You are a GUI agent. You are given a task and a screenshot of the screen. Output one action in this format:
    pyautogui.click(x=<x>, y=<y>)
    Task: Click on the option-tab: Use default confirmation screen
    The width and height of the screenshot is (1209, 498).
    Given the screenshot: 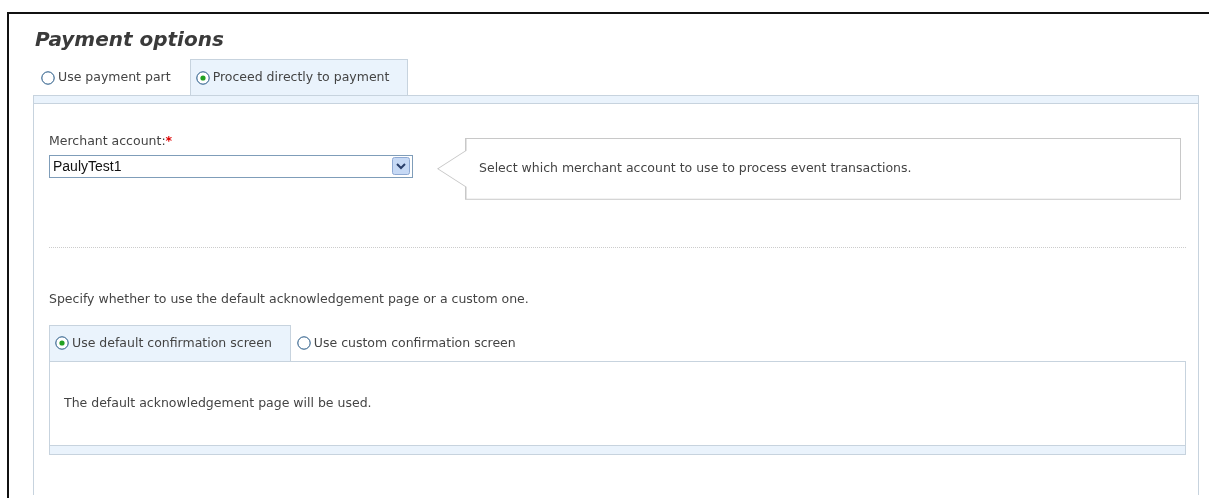 What is the action you would take?
    pyautogui.click(x=170, y=342)
    